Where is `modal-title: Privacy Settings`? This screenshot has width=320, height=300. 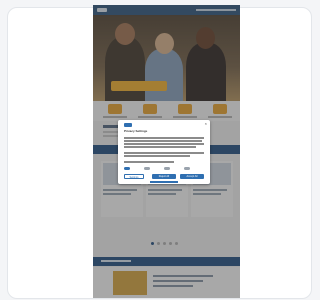
modal-title: Privacy Settings is located at coordinates (136, 131).